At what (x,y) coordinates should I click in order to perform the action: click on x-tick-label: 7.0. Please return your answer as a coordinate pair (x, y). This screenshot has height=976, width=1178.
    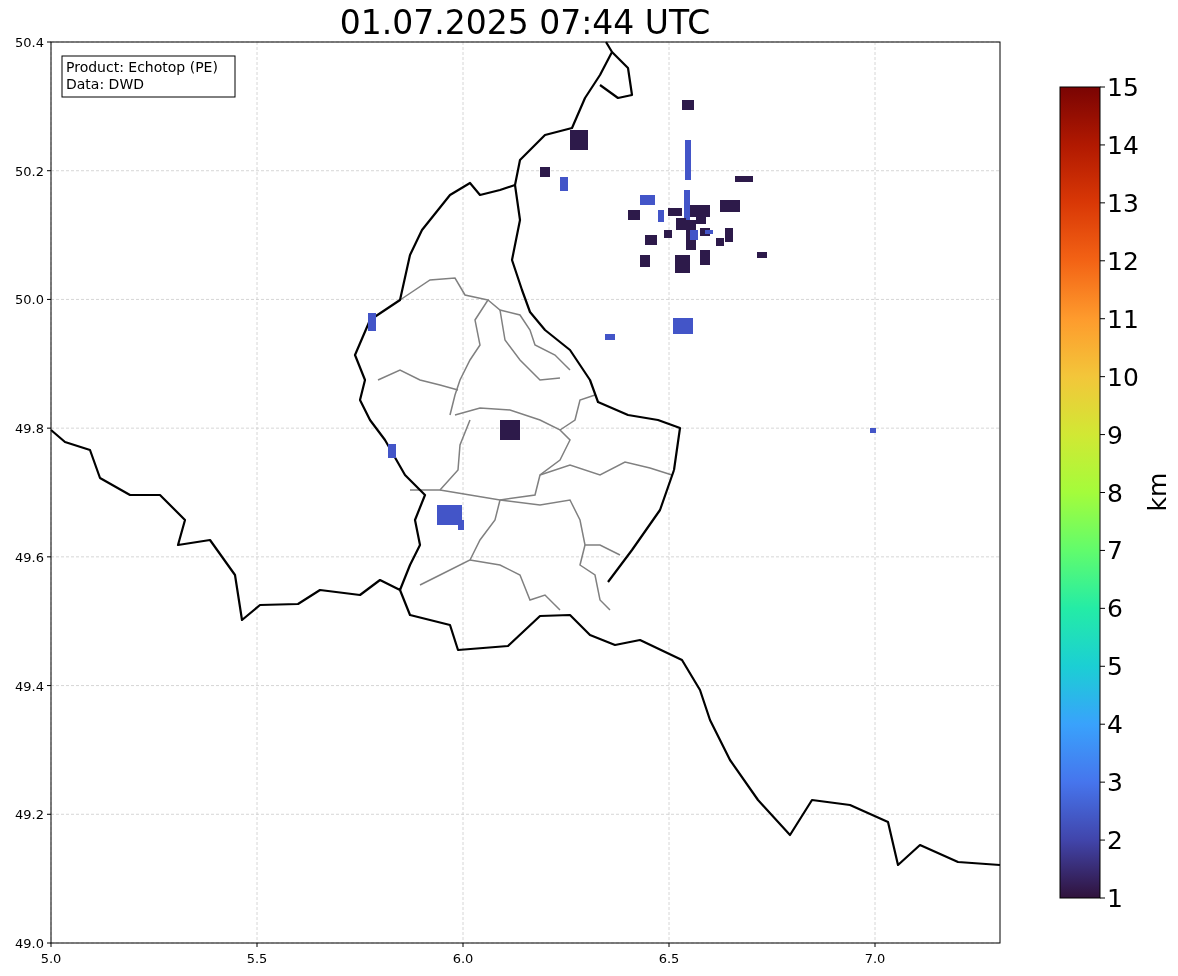
    Looking at the image, I should click on (875, 958).